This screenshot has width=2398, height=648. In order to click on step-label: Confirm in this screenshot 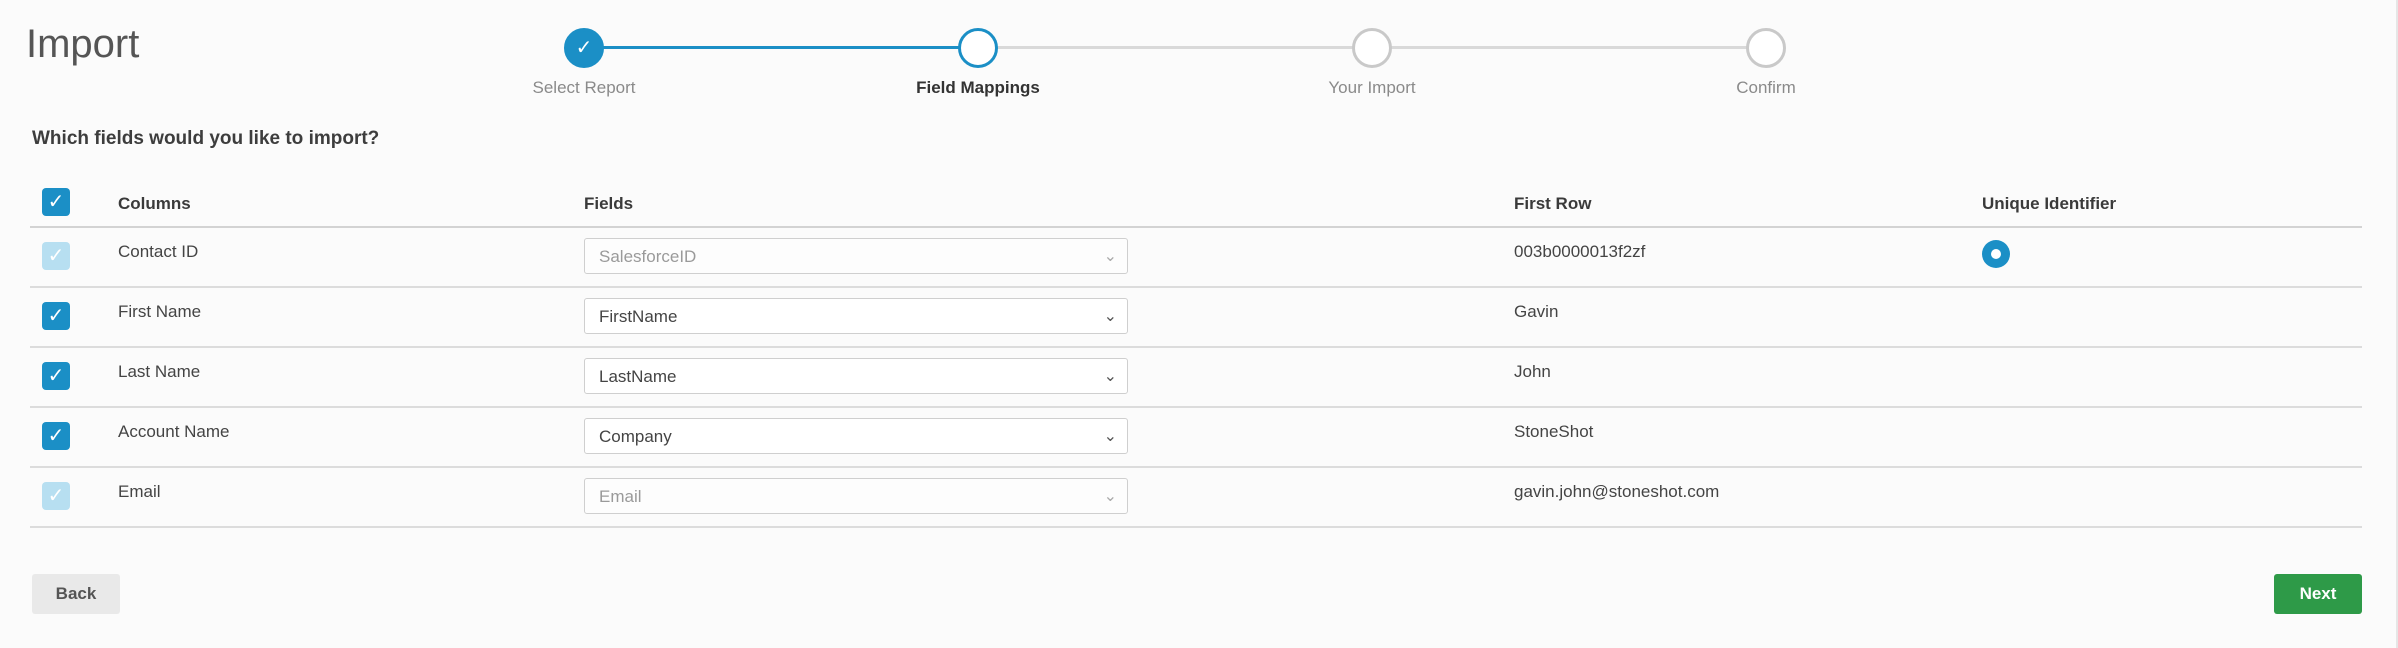, I will do `click(1766, 87)`.